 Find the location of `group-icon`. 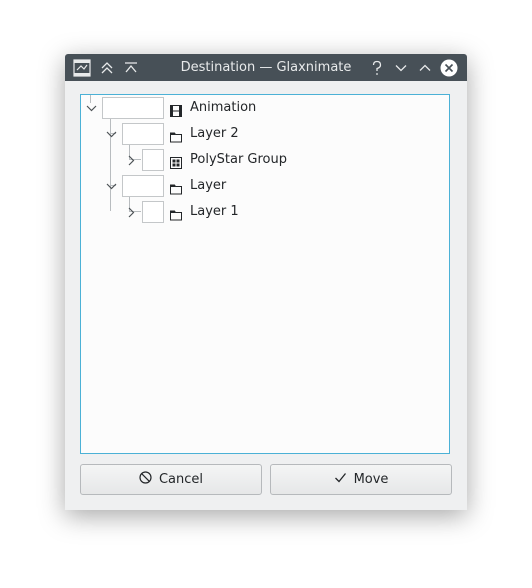

group-icon is located at coordinates (176, 161).